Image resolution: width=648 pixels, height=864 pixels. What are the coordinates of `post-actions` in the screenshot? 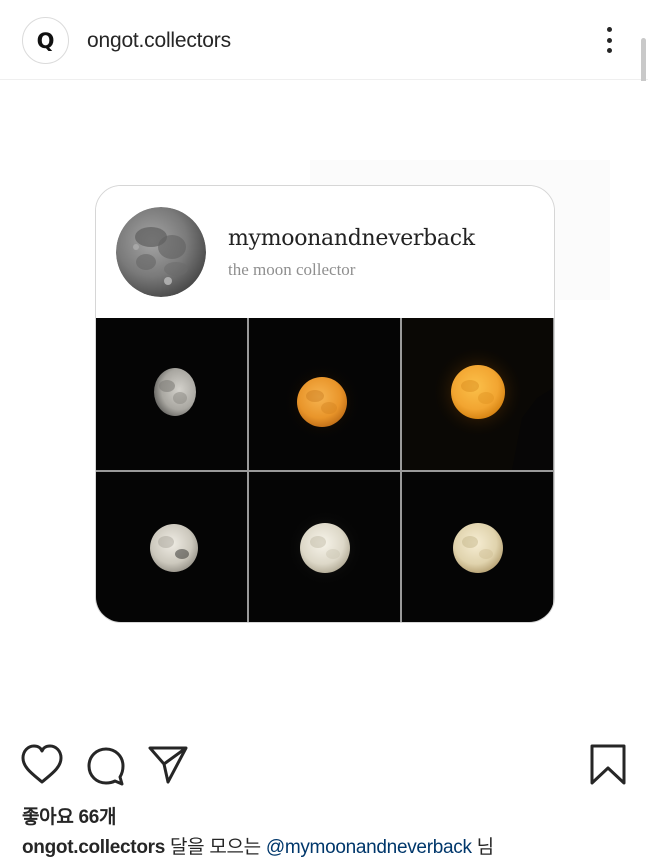 It's located at (324, 767).